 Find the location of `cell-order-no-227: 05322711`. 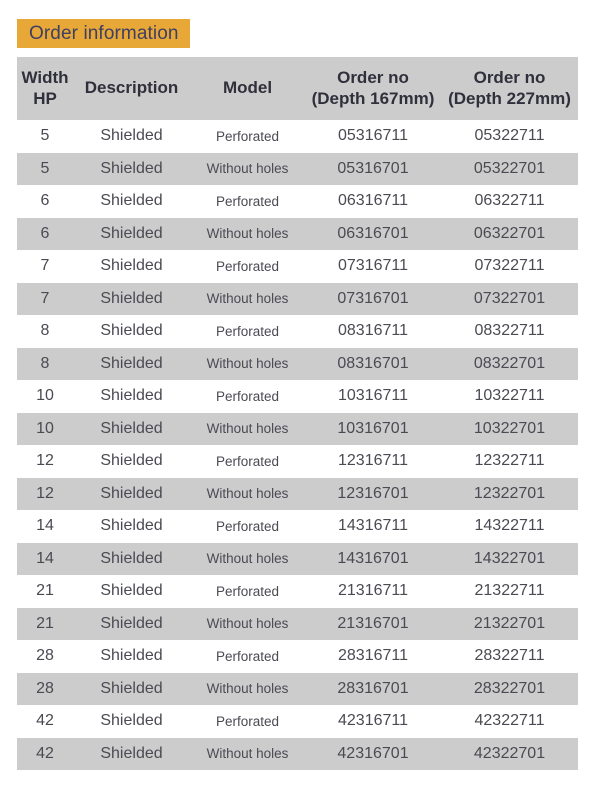

cell-order-no-227: 05322711 is located at coordinates (509, 136).